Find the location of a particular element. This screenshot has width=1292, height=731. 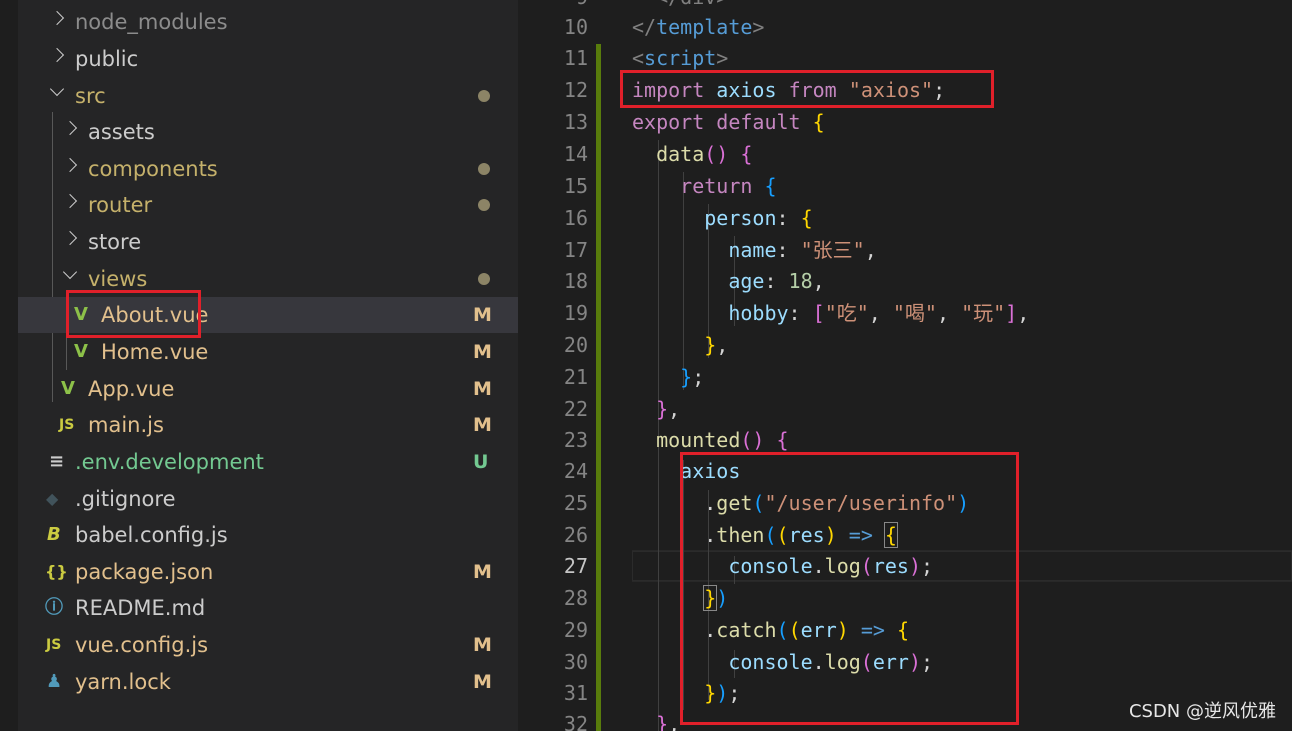

code-token: age is located at coordinates (746, 281).